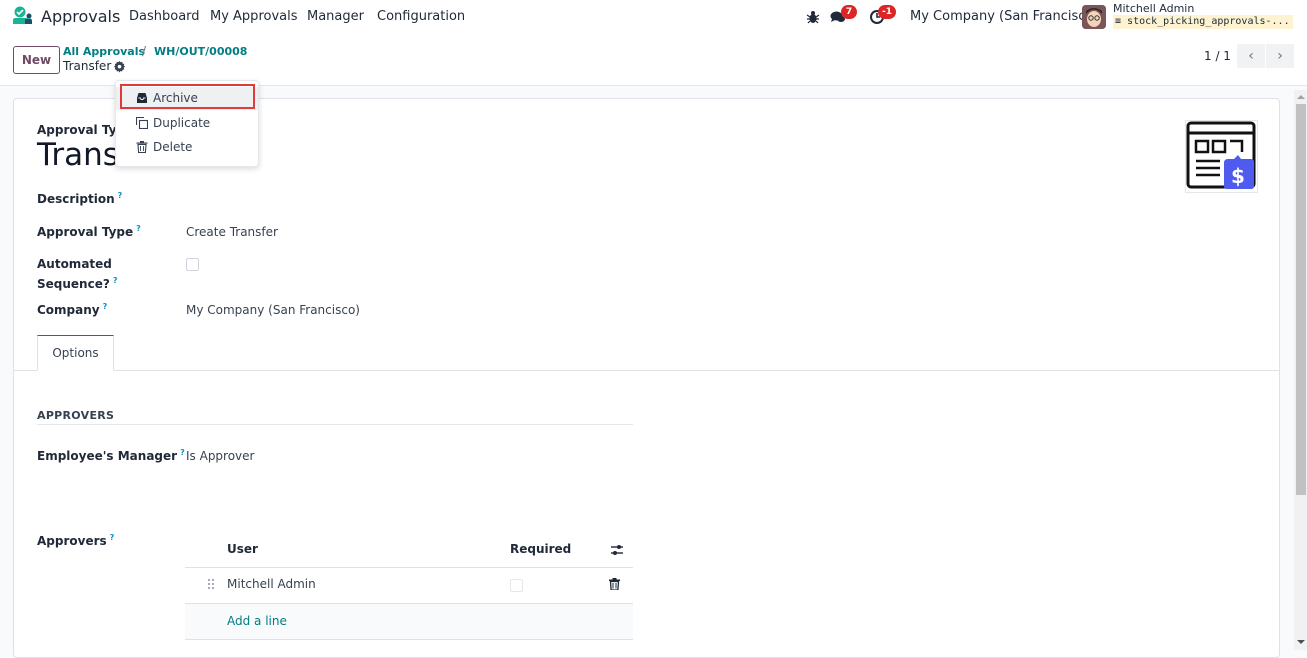  I want to click on chevron-right-icon: ›, so click(1280, 56).